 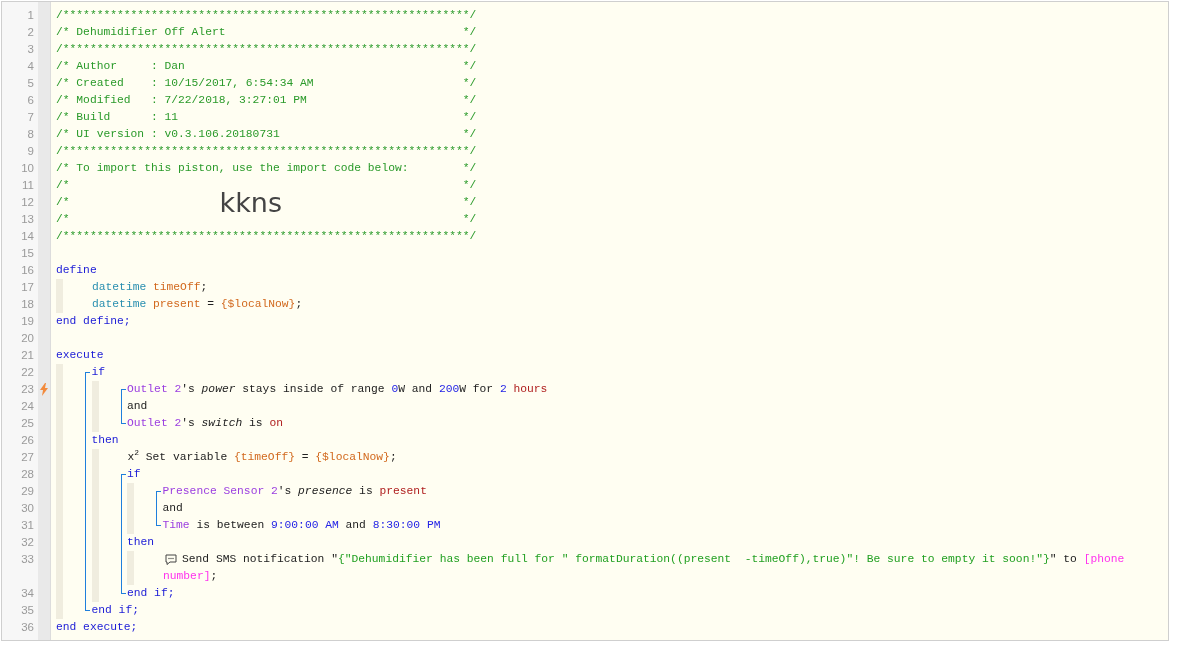 I want to click on line-number: 32, so click(x=27, y=542).